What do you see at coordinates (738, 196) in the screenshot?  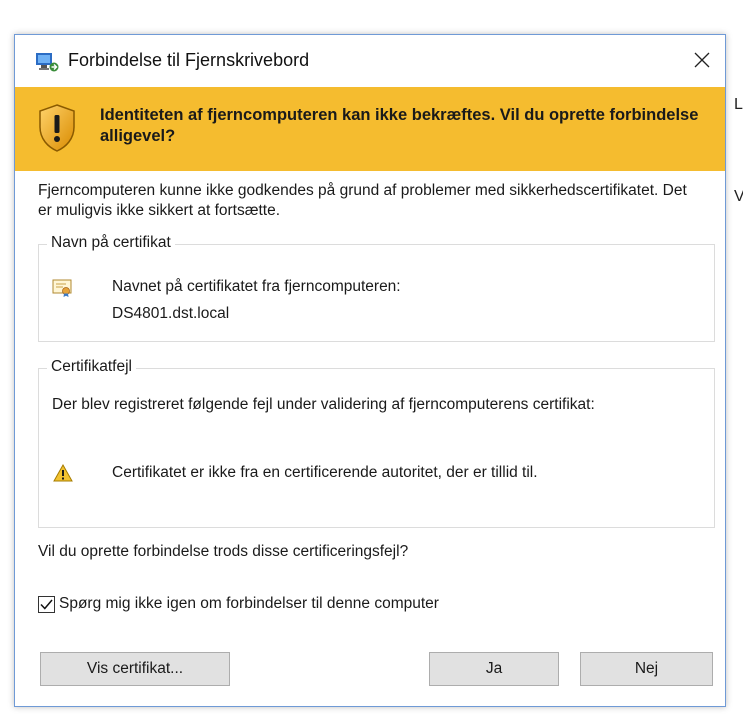 I see `background-text: V` at bounding box center [738, 196].